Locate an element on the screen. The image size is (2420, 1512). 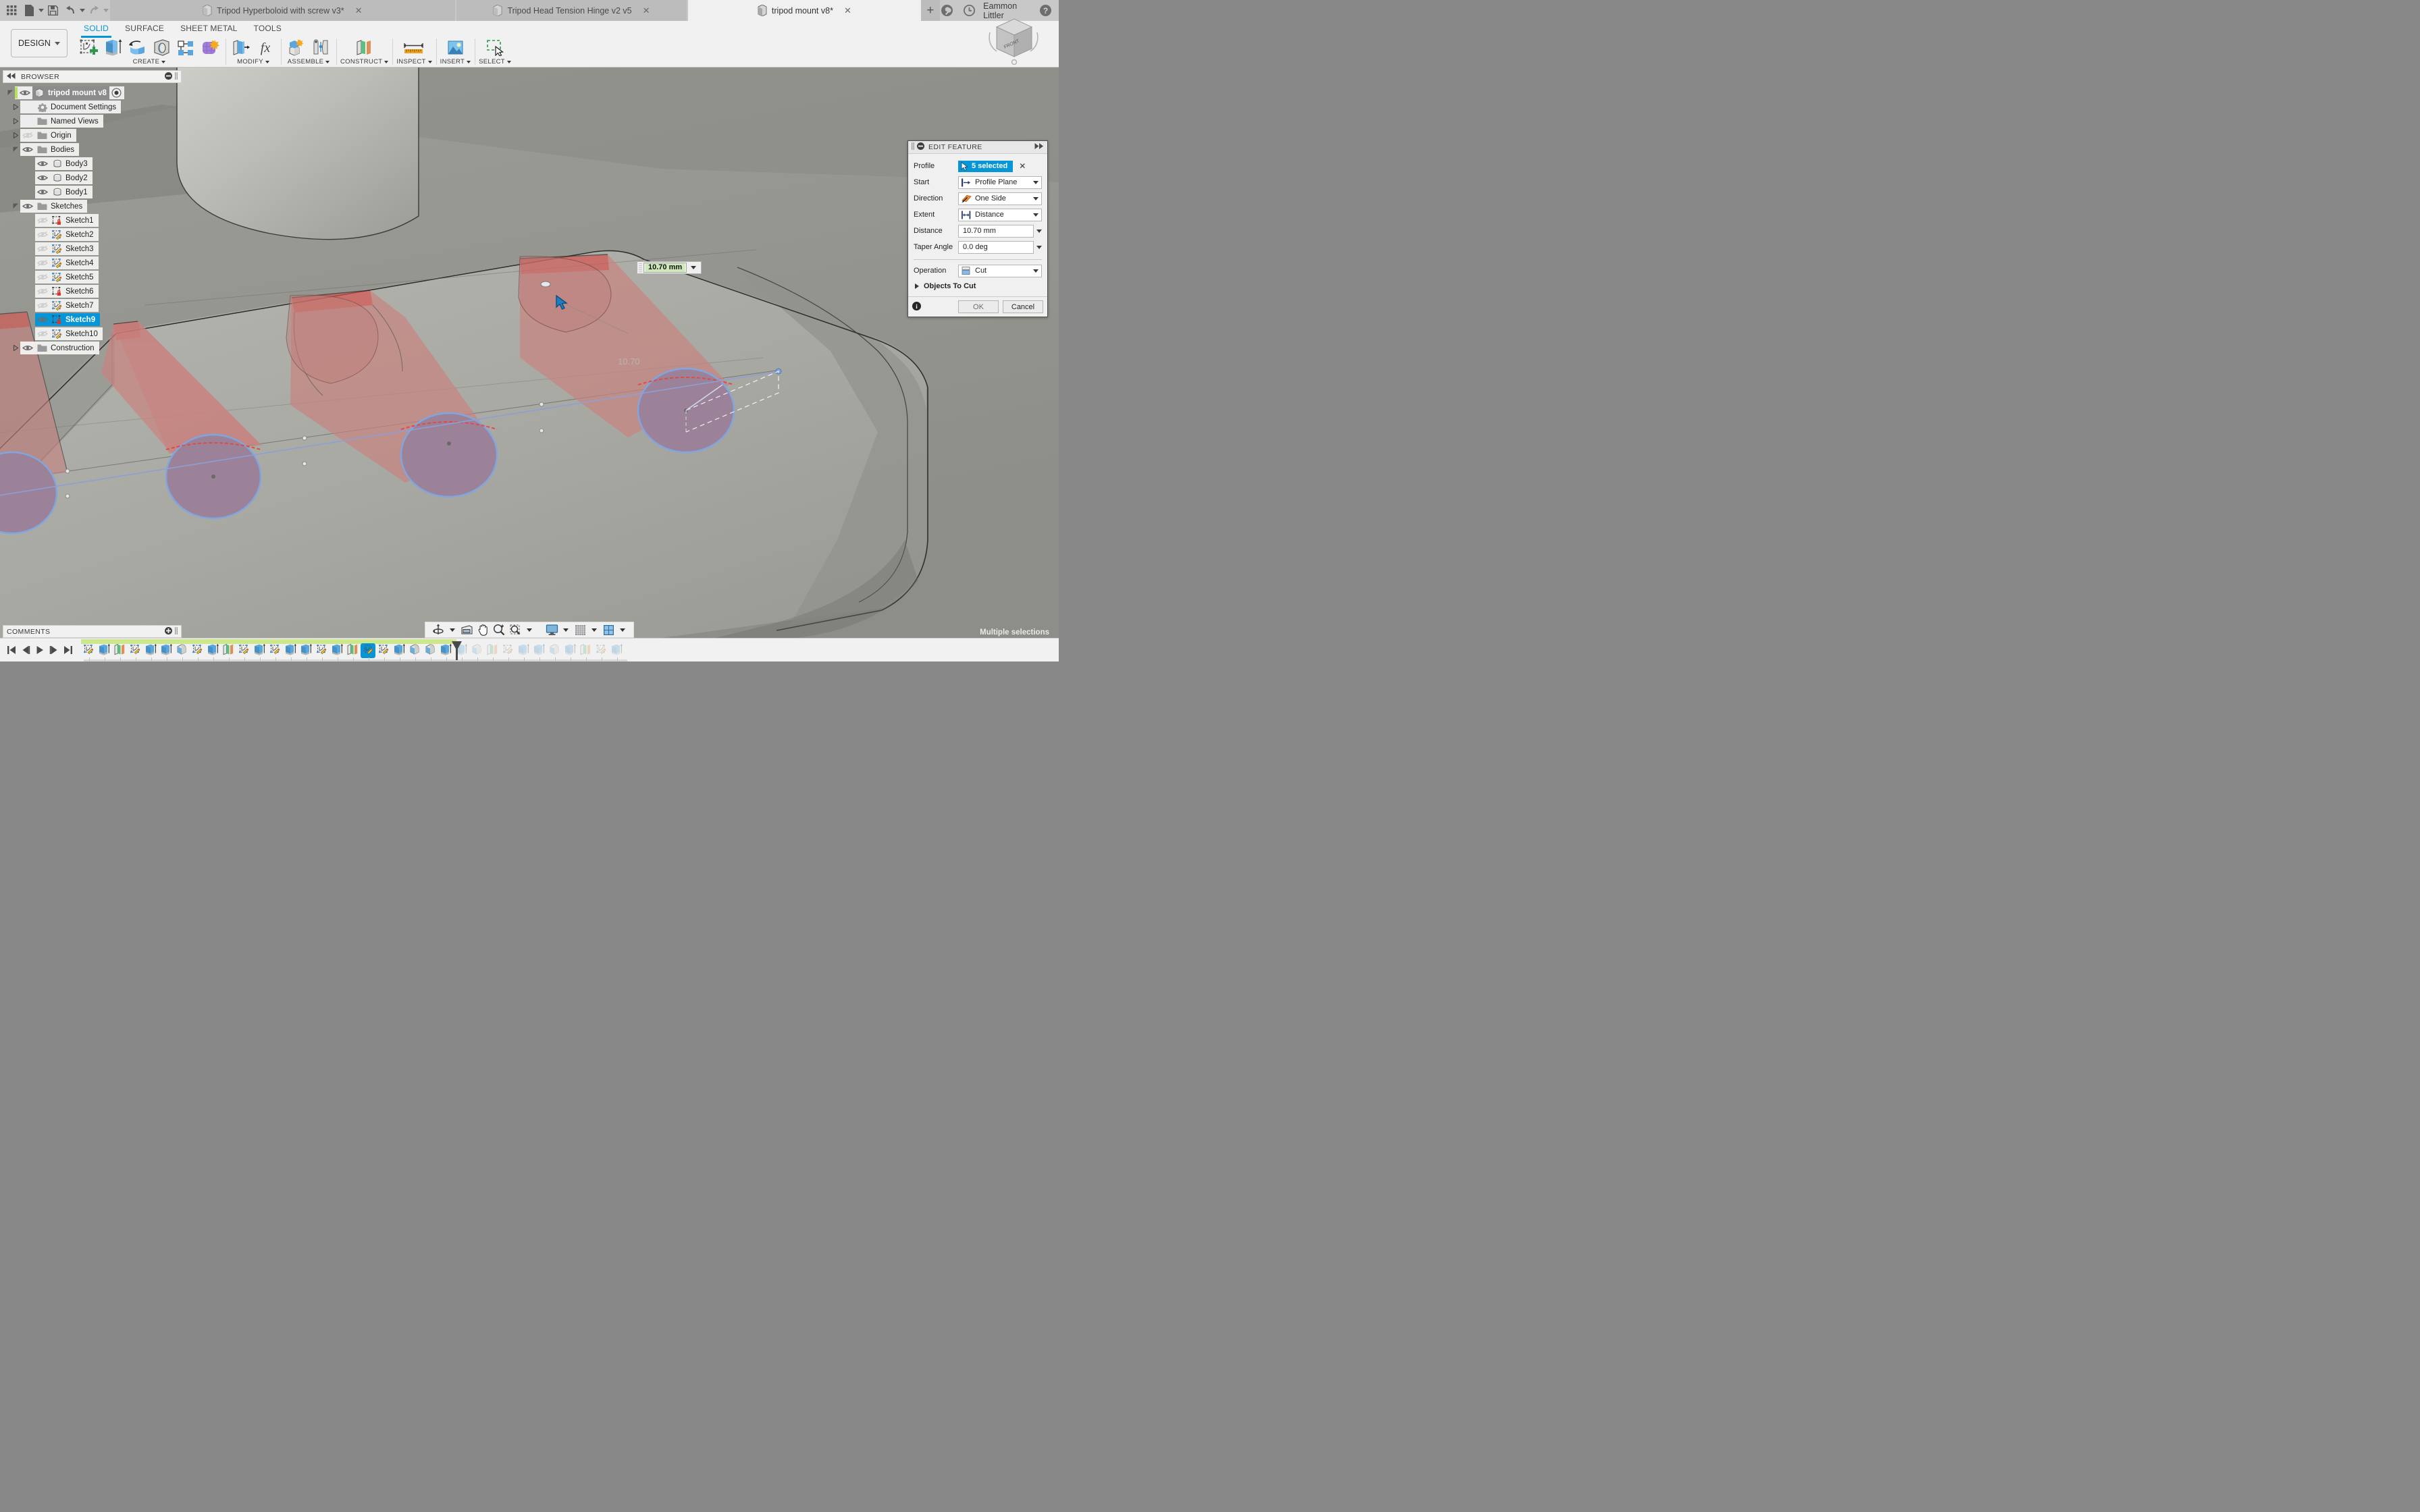
viewcube: FRONT is located at coordinates (1013, 41).